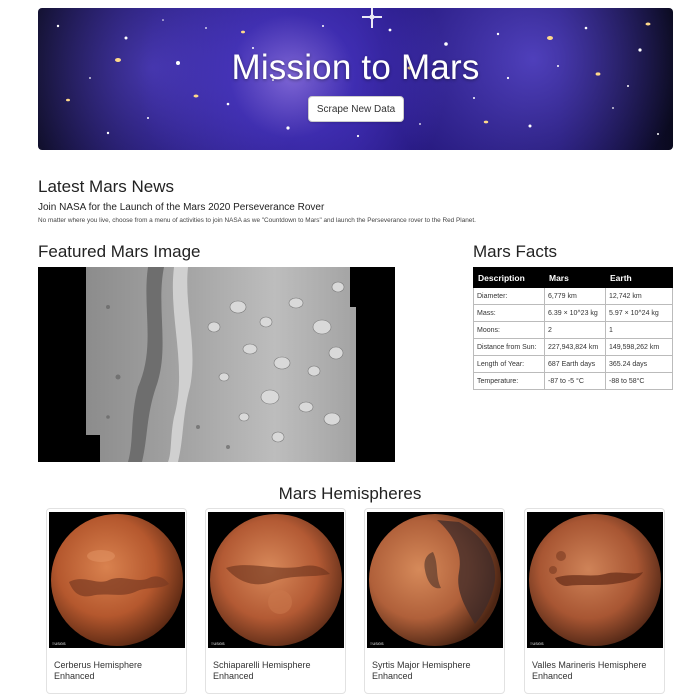 The height and width of the screenshot is (700, 700). What do you see at coordinates (119, 251) in the screenshot?
I see `featured-image-heading: Featured Mars Image` at bounding box center [119, 251].